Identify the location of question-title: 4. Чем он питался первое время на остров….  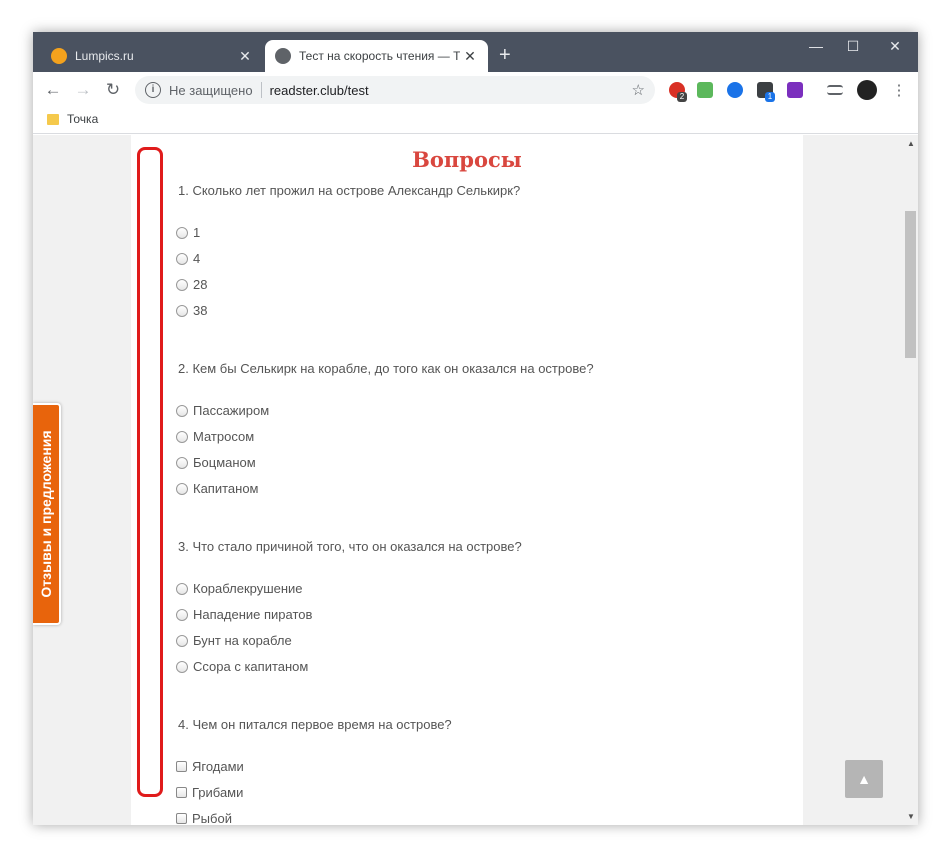
(315, 724).